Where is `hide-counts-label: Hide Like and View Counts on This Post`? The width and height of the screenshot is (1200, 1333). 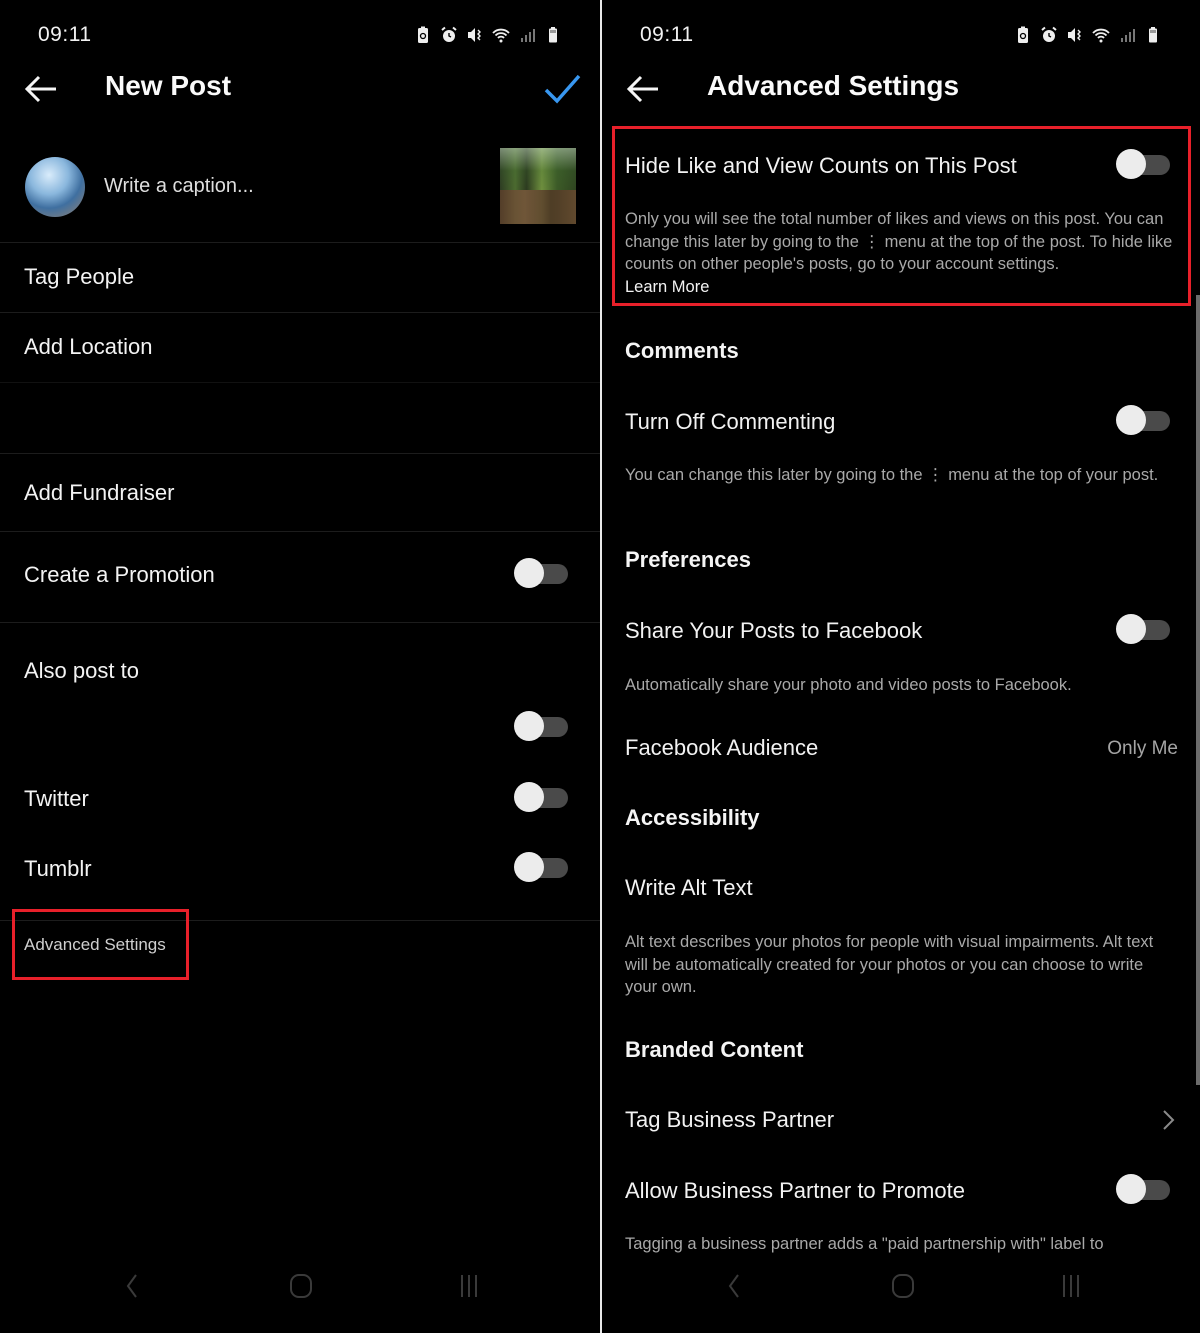
hide-counts-label: Hide Like and View Counts on This Post is located at coordinates (821, 165).